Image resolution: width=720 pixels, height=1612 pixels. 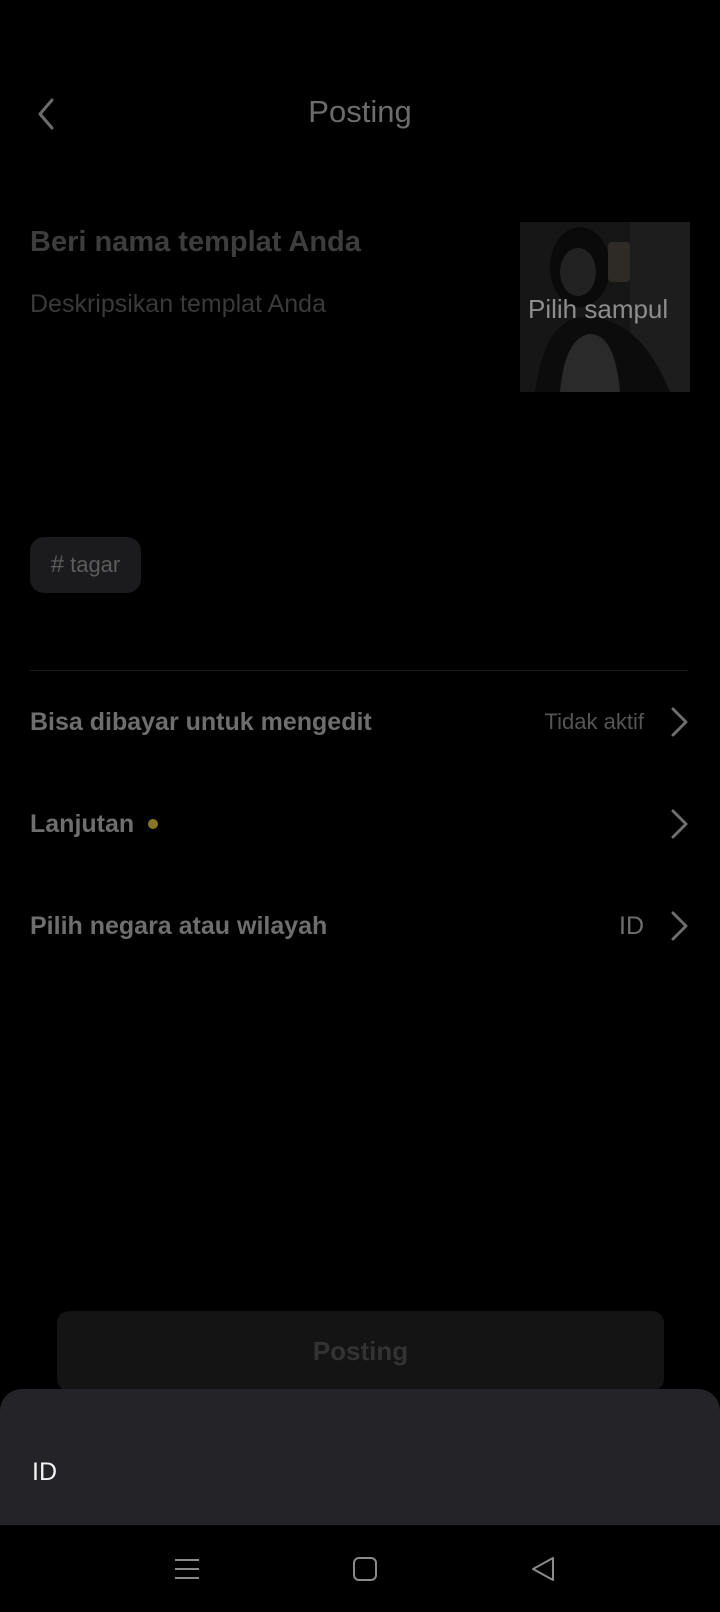 I want to click on settings-row-value: Tidak aktif, so click(x=594, y=721).